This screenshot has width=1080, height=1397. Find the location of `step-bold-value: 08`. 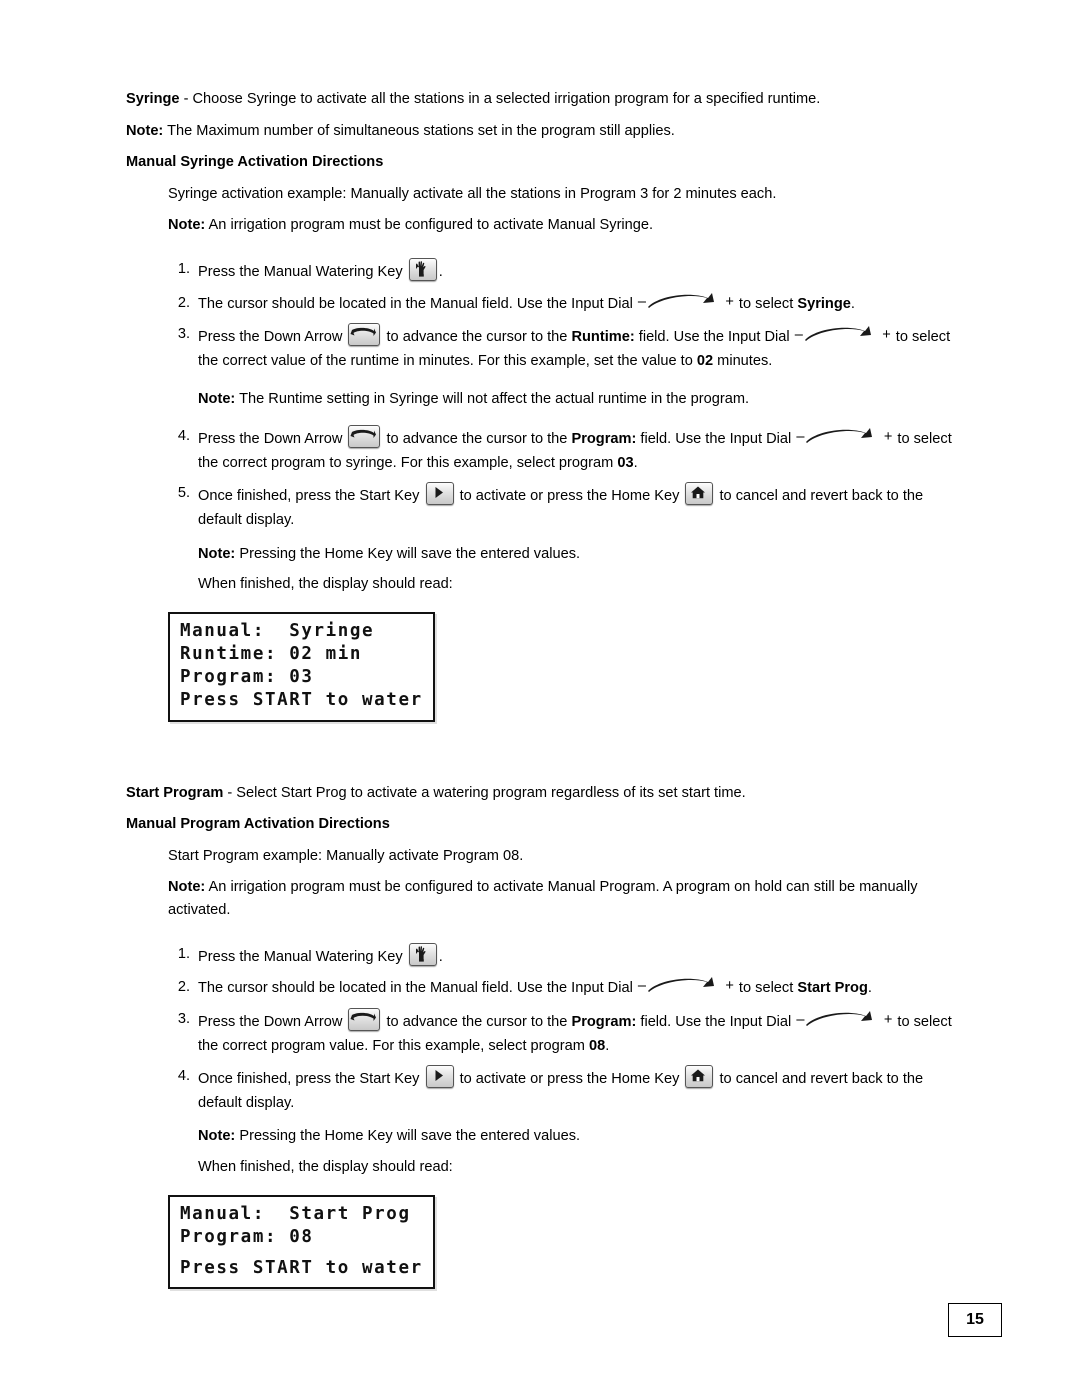

step-bold-value: 08 is located at coordinates (597, 1045).